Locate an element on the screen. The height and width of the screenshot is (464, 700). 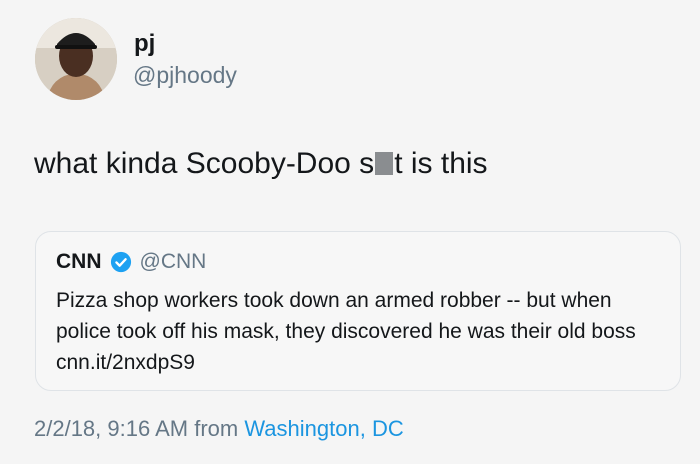
censor-block is located at coordinates (384, 163).